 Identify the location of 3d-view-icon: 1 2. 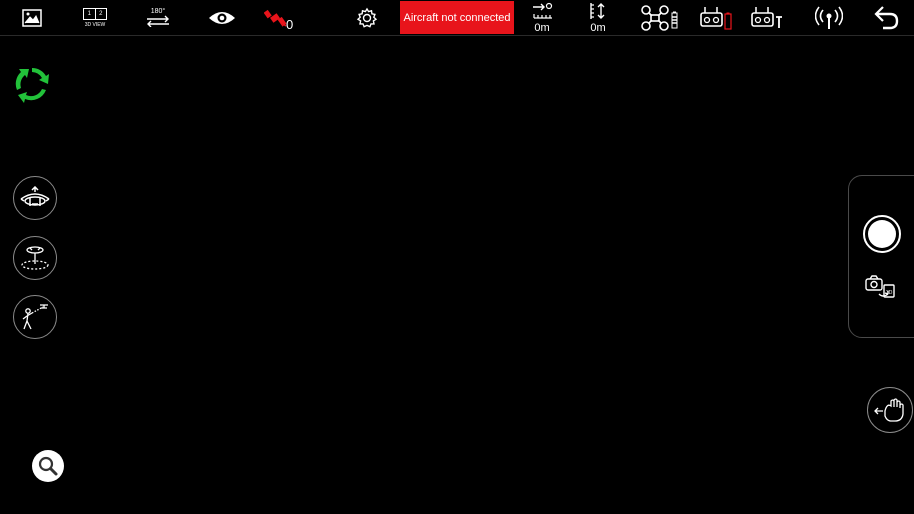
(95, 13).